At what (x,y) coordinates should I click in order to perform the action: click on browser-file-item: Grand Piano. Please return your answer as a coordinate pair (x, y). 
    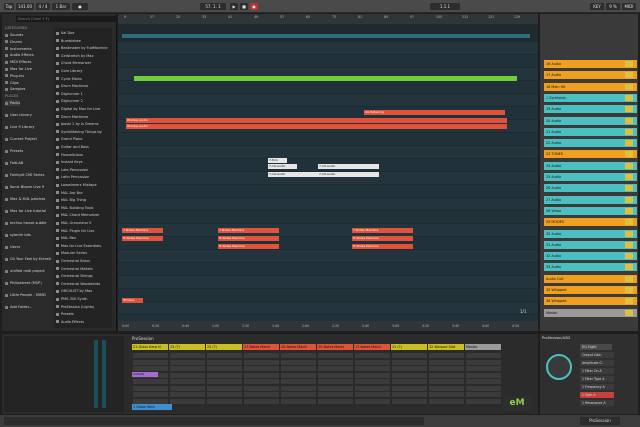
    Looking at the image, I should click on (83, 139).